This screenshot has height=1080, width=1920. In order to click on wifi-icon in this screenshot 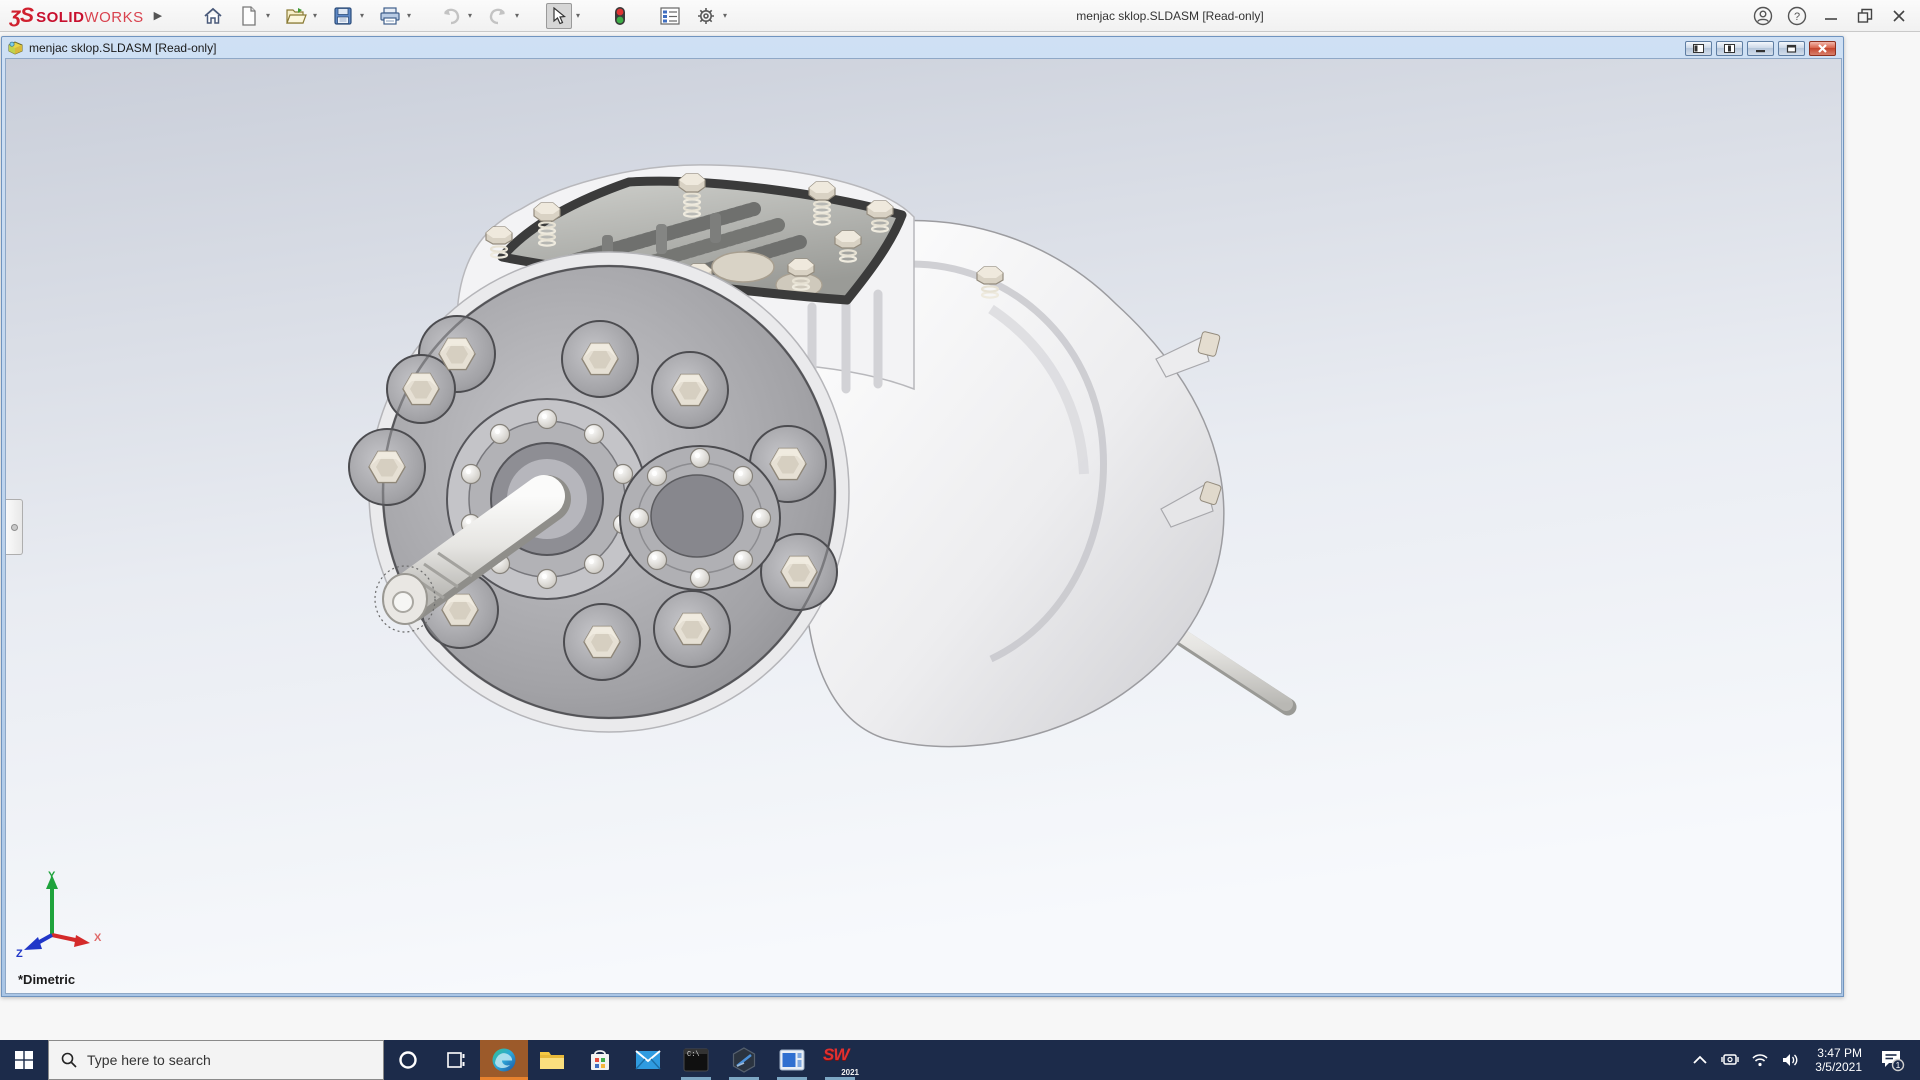, I will do `click(1760, 1060)`.